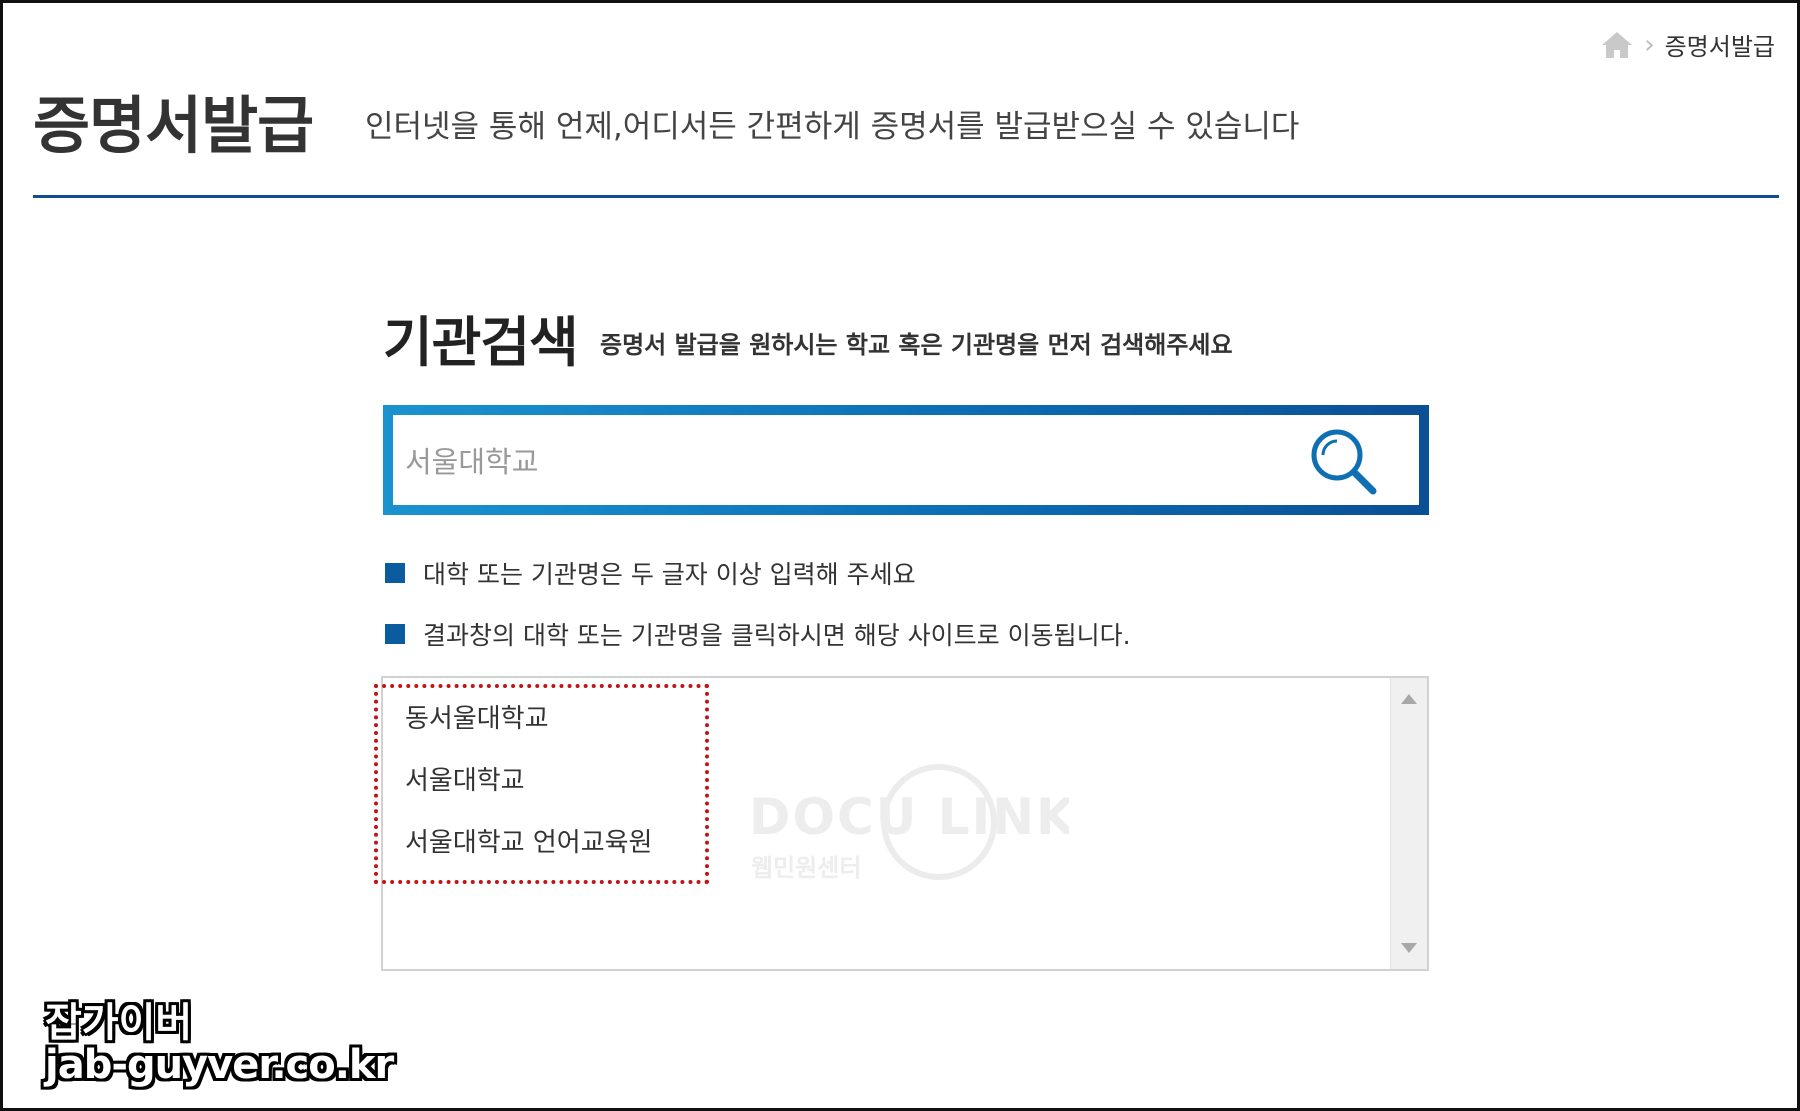  Describe the element at coordinates (219, 1065) in the screenshot. I see `site-watermark-url: jab-guyver.co.kr` at that location.